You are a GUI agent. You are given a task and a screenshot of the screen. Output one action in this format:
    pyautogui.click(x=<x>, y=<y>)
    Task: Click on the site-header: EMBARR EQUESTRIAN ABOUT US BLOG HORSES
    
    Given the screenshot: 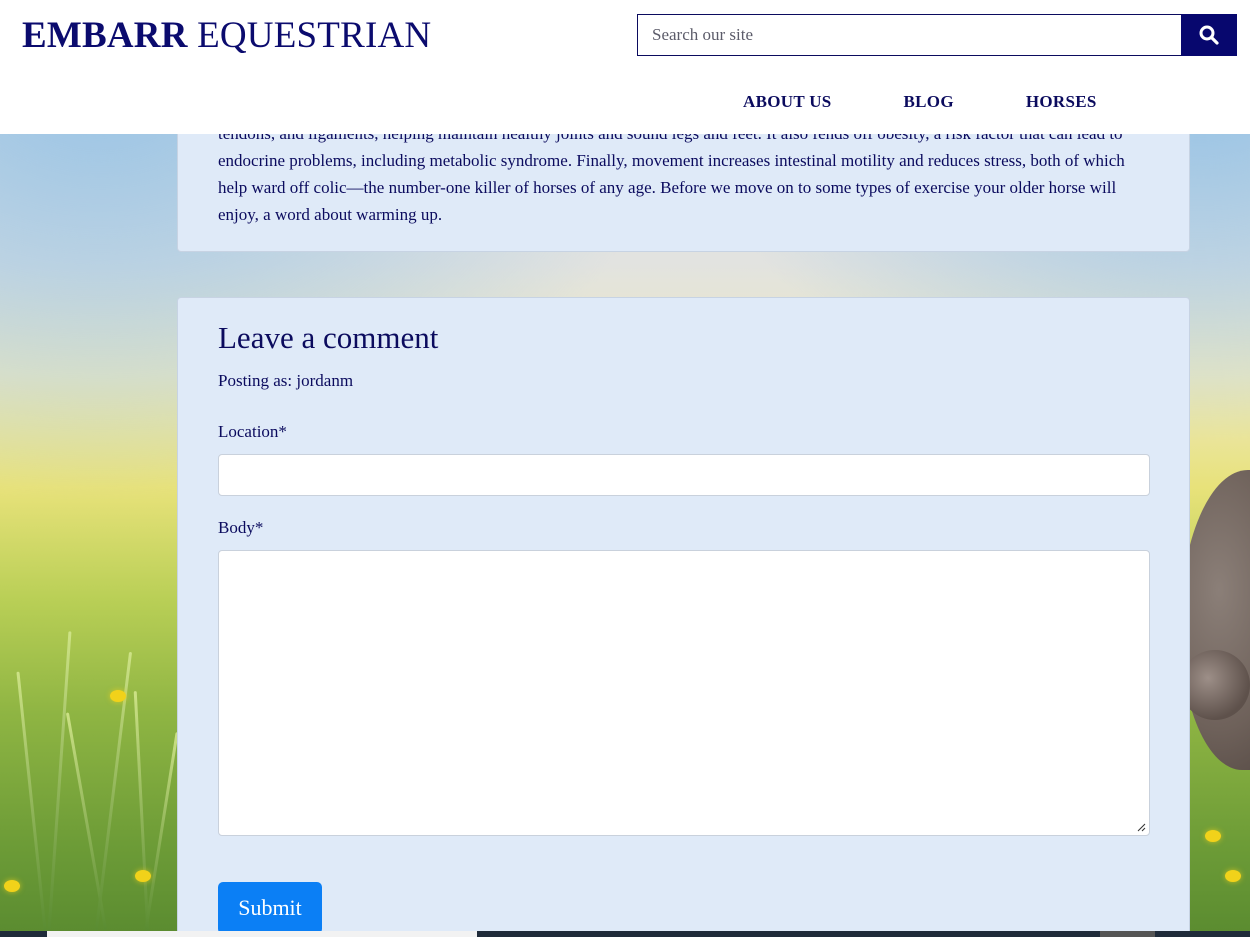 What is the action you would take?
    pyautogui.click(x=625, y=67)
    